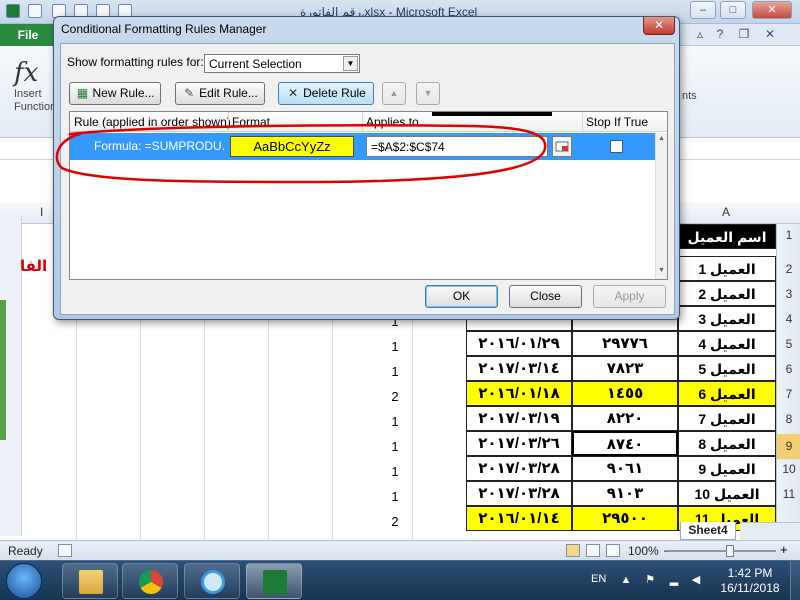  What do you see at coordinates (727, 493) in the screenshot?
I see `client-cell: العميل 10` at bounding box center [727, 493].